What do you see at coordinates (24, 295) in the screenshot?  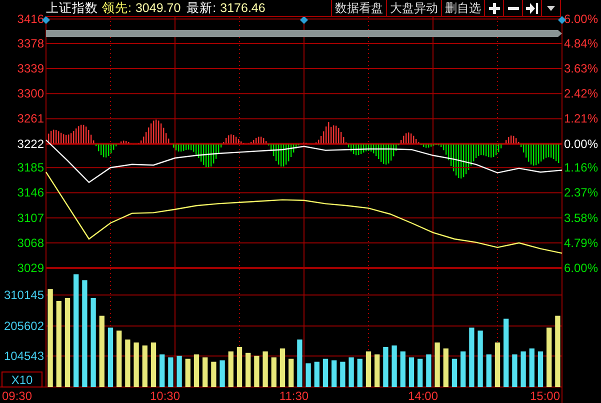 I see `volume-tick-label: 310145` at bounding box center [24, 295].